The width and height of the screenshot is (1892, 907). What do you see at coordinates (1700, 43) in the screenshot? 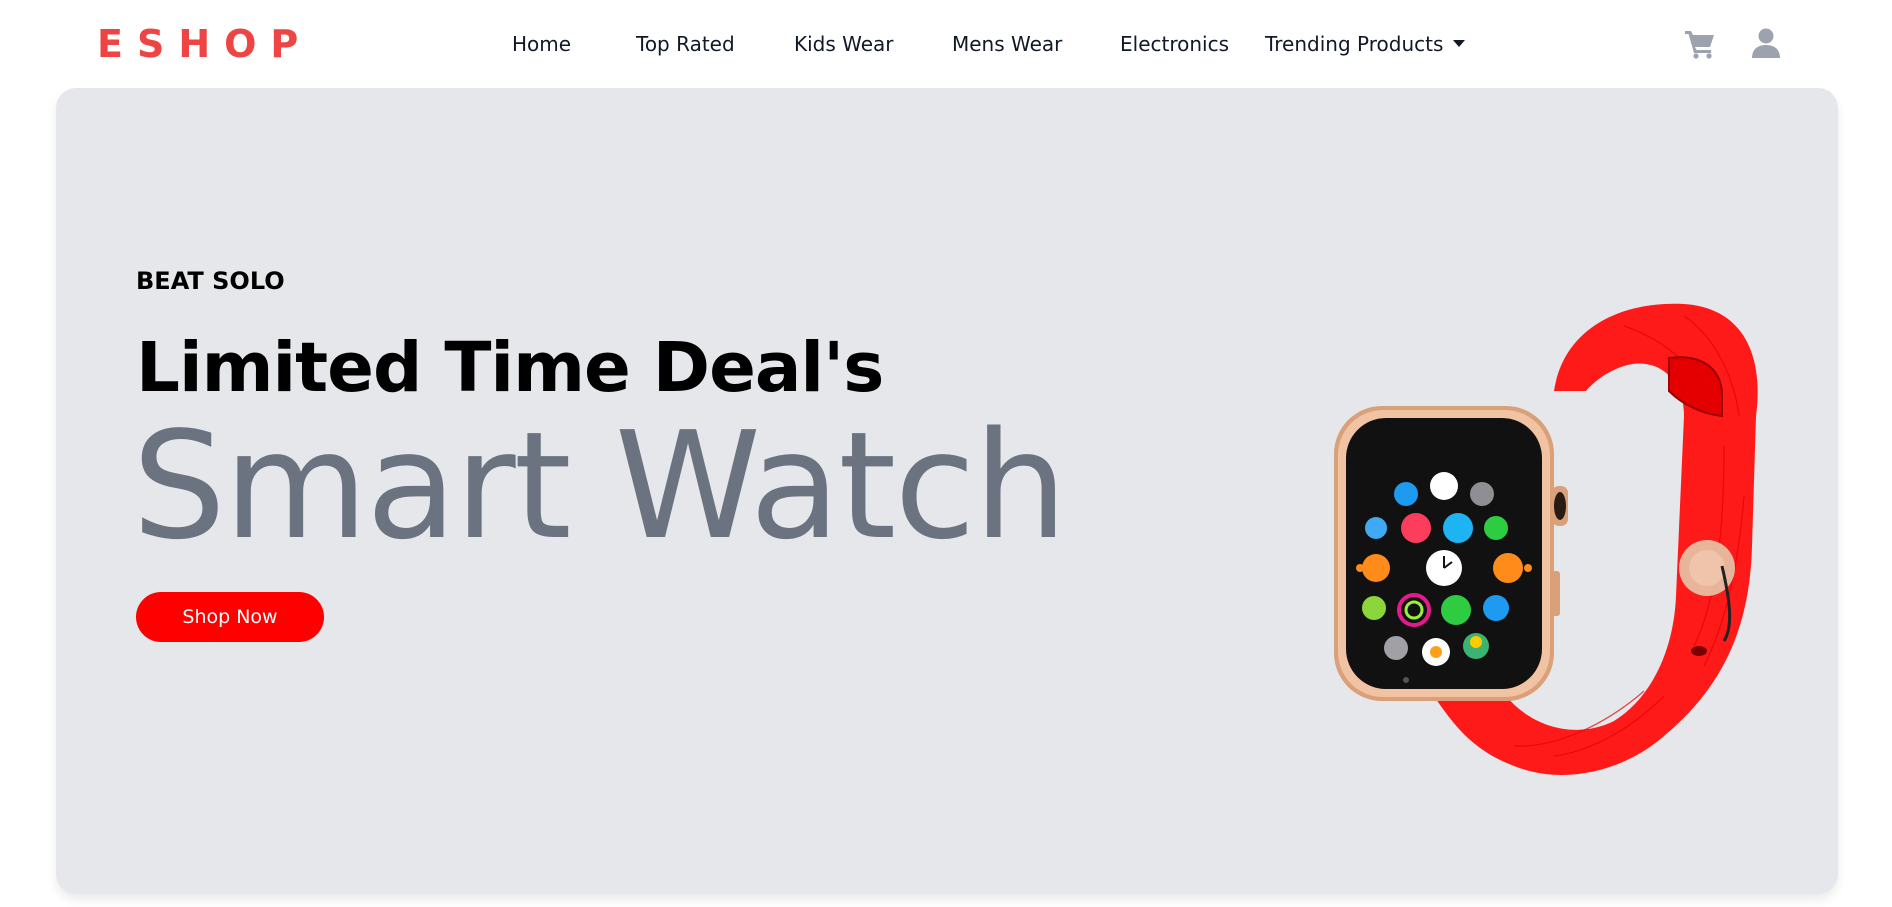
I see `cart-icon` at bounding box center [1700, 43].